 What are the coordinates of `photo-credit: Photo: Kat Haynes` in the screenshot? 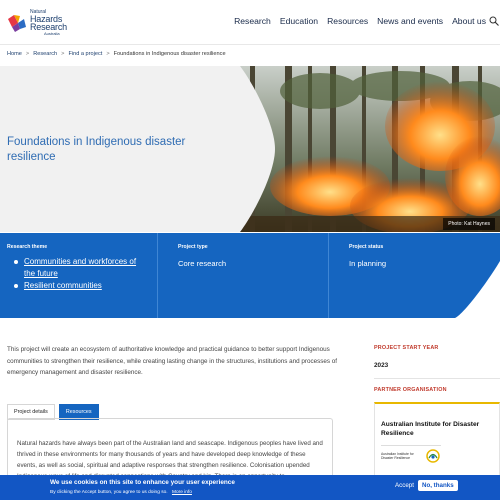 It's located at (469, 224).